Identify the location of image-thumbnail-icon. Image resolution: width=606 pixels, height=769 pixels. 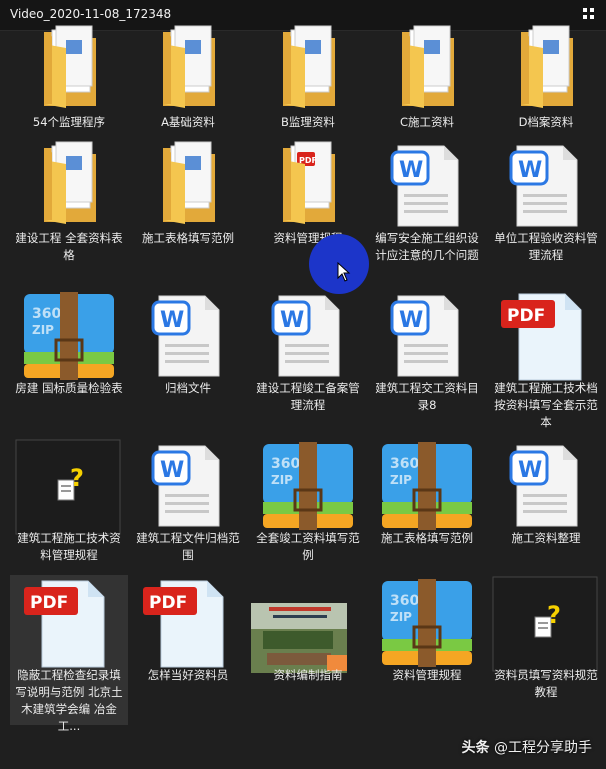
(308, 625).